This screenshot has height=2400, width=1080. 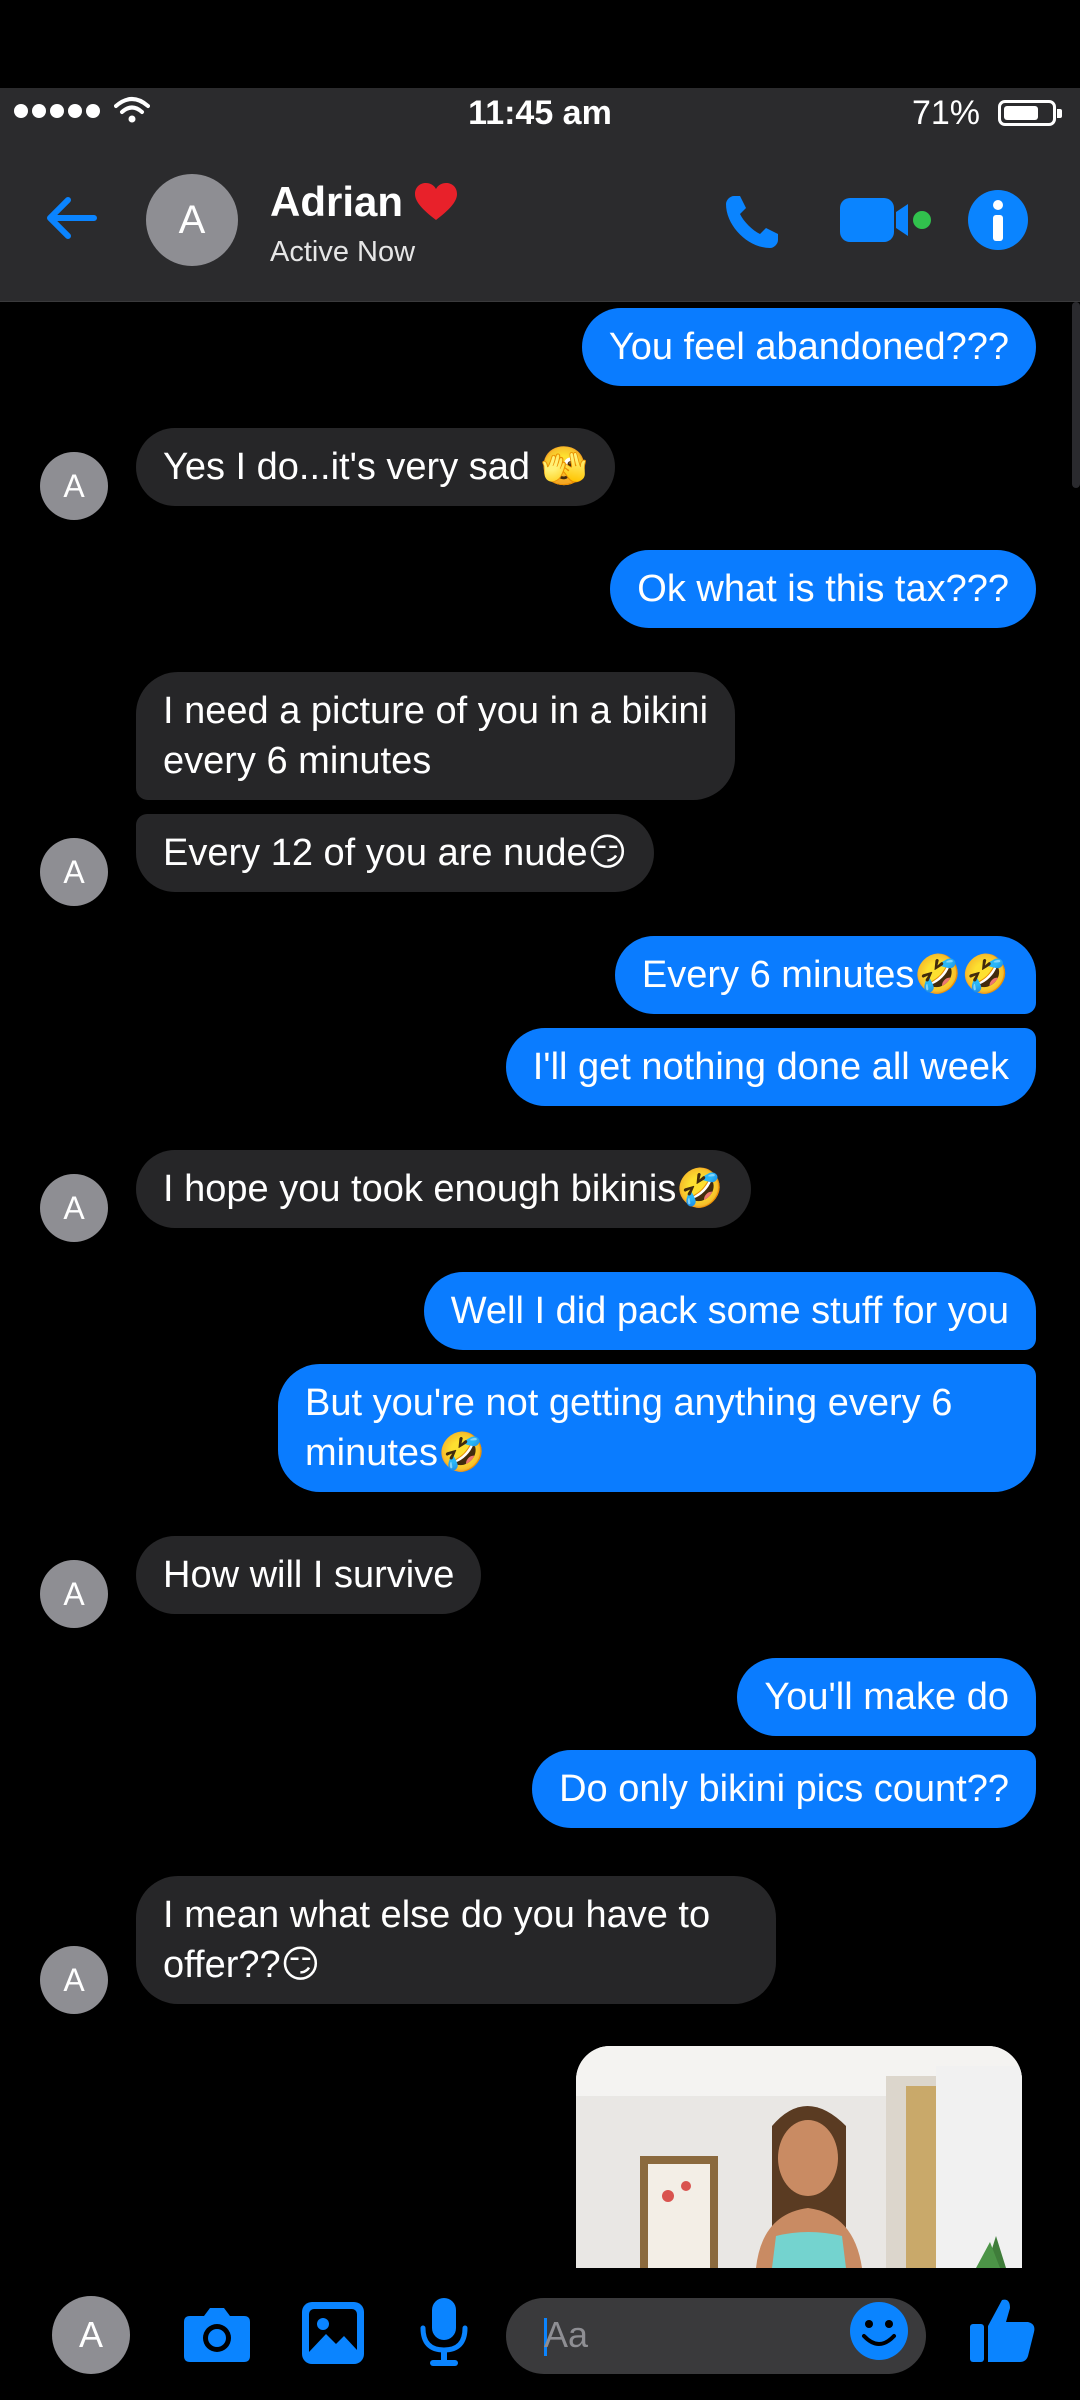 I want to click on contact-name-text: Adrian, so click(x=337, y=201).